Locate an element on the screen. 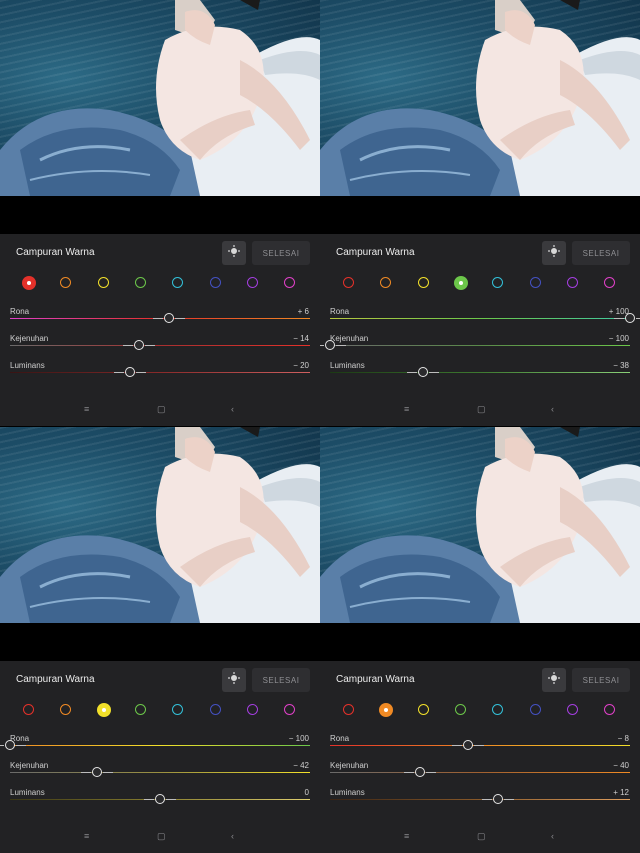  system-nav-bar: ≡ ▢ ‹ is located at coordinates (160, 838).